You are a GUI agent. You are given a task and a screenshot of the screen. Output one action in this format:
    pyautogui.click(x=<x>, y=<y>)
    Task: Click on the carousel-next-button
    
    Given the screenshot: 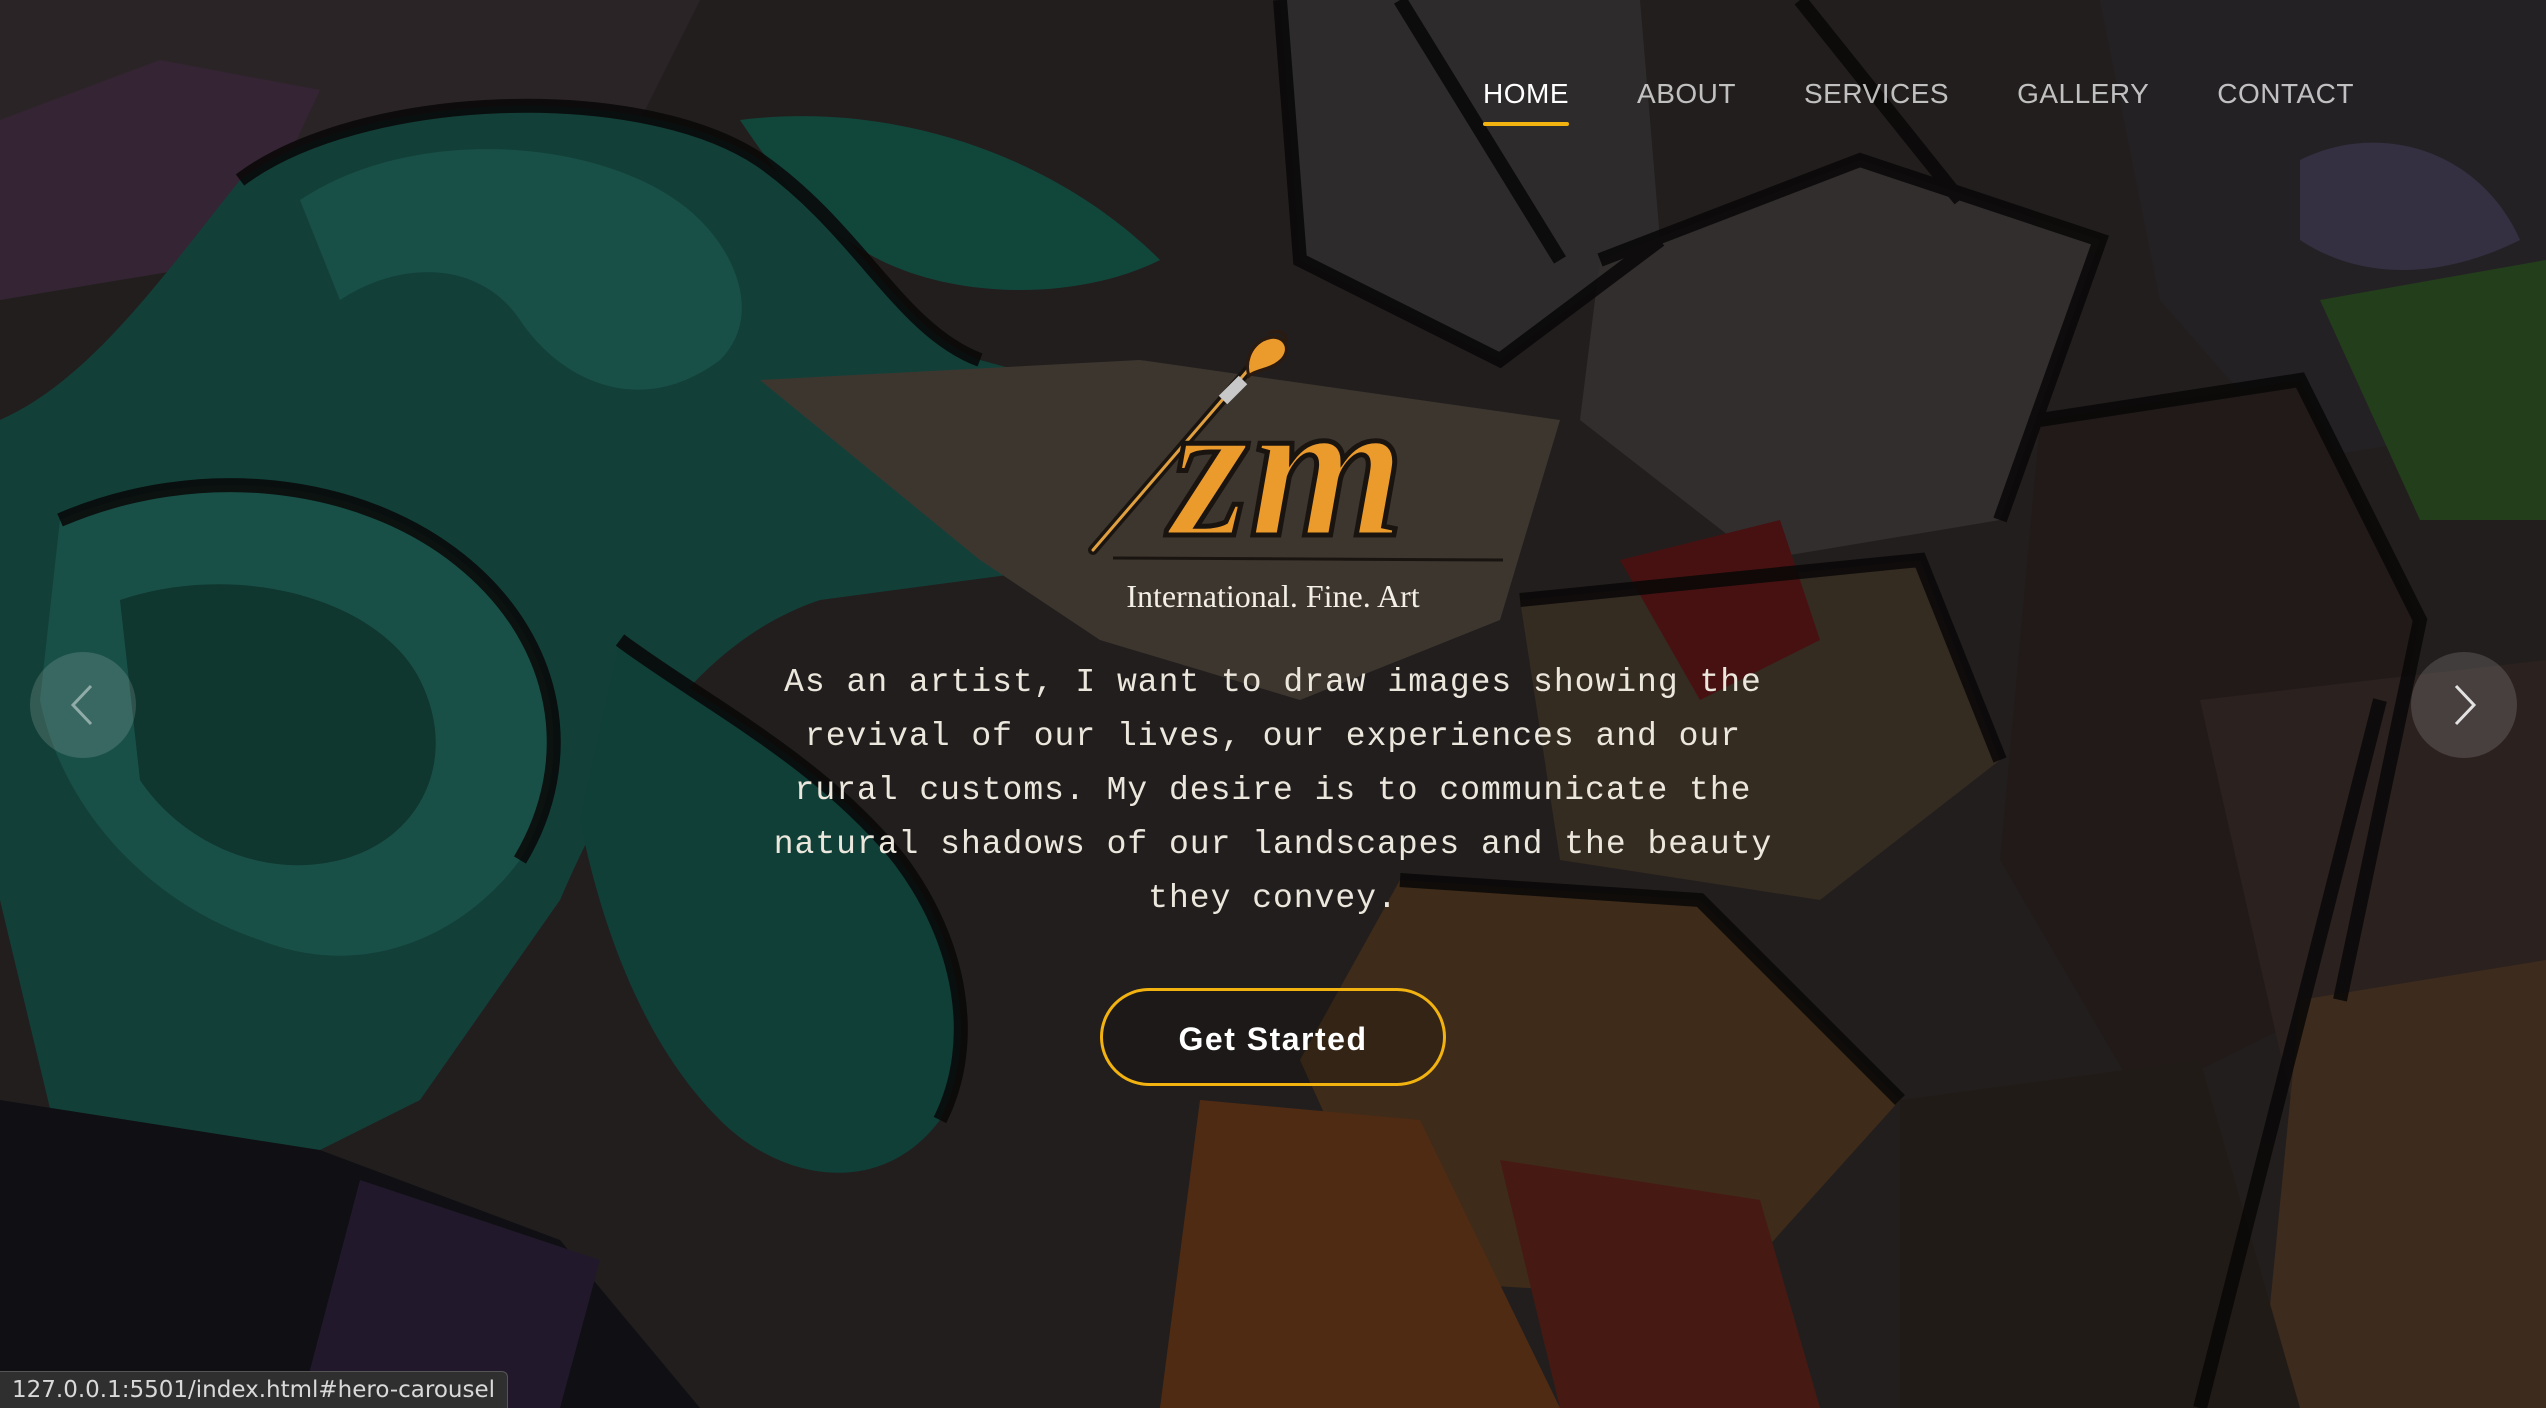 What is the action you would take?
    pyautogui.click(x=2464, y=705)
    